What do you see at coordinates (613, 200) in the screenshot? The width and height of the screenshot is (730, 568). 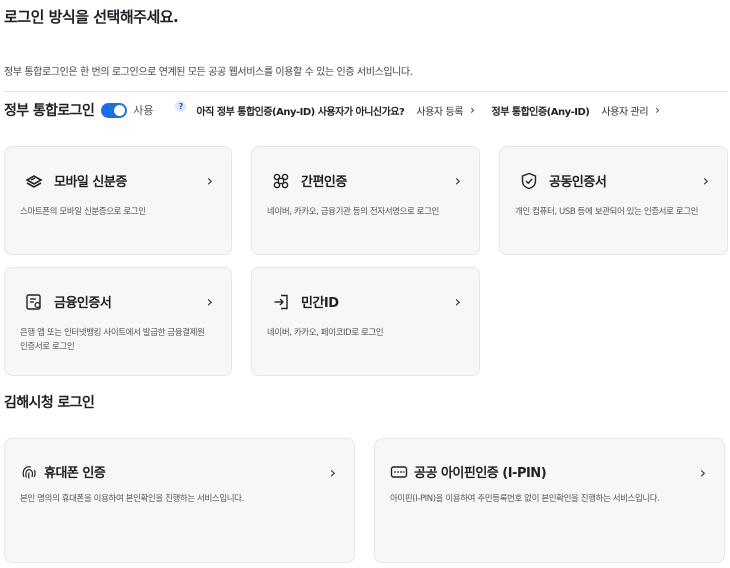 I see `login-card-joint-cert: 공동인증서 › 개인 컴퓨터, USB 등에 보관되어 있는 인증서로 로그인` at bounding box center [613, 200].